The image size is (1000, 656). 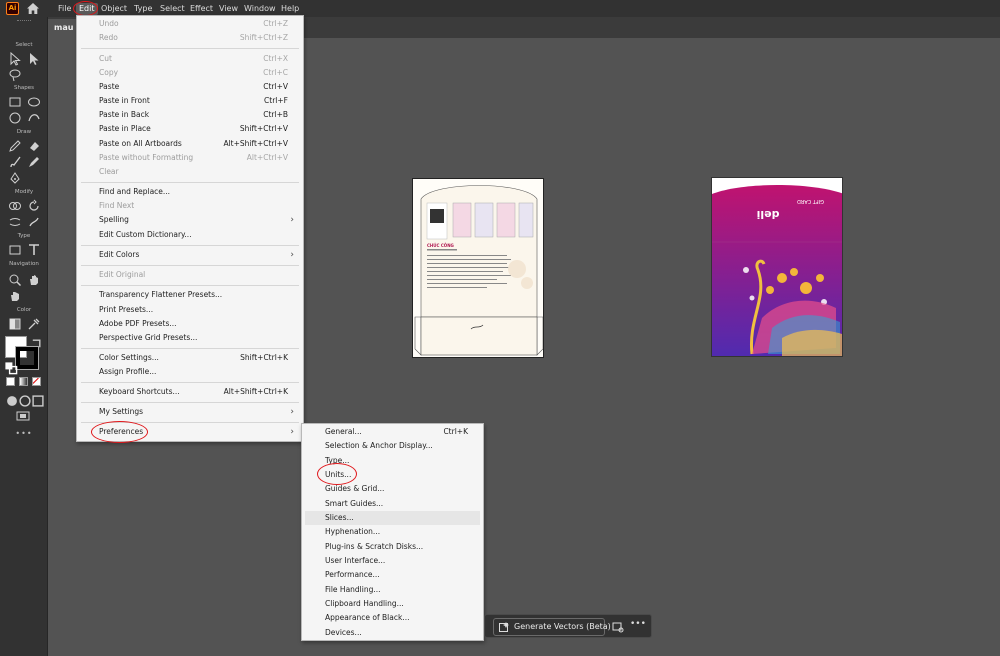 I want to click on menu-view: View, so click(x=228, y=9).